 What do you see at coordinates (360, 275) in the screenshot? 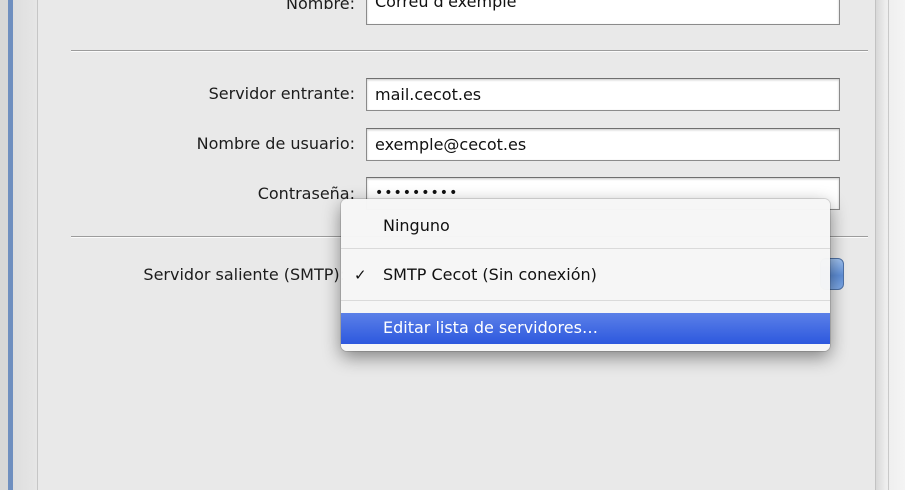
I see `checkmark-icon: ✓` at bounding box center [360, 275].